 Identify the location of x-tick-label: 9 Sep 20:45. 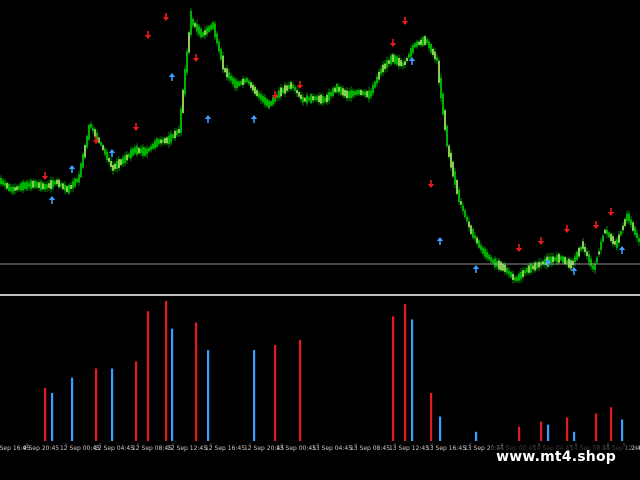
(41, 448).